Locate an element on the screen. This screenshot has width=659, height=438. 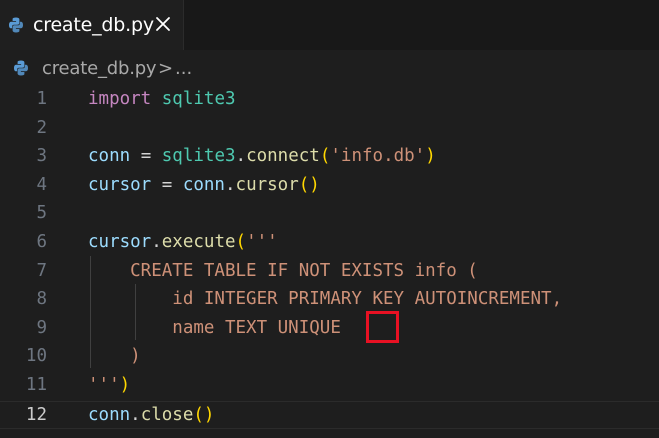
close-icon is located at coordinates (163, 24).